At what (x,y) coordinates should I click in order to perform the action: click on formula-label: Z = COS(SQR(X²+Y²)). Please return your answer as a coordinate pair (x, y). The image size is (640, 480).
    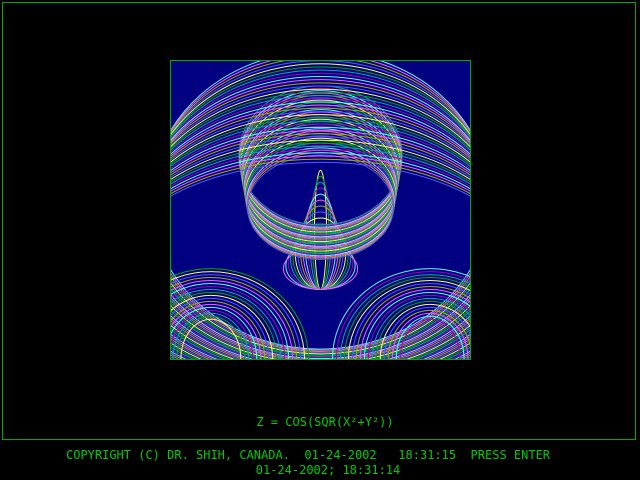
    Looking at the image, I should click on (325, 422).